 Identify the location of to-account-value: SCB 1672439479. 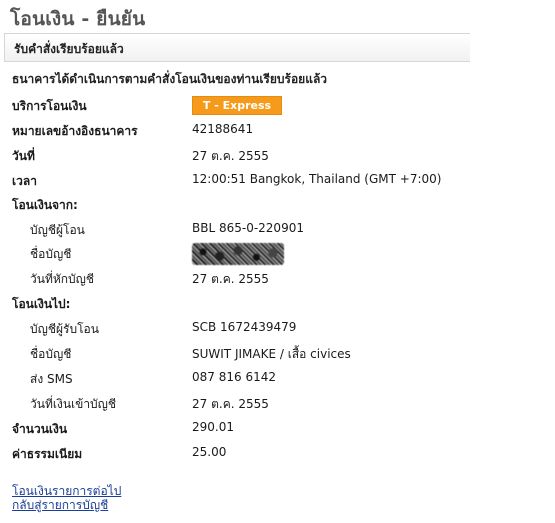
(244, 327).